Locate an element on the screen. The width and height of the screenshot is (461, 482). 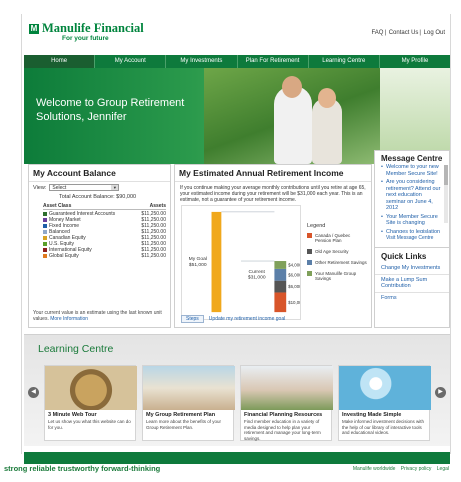
goal-bar is located at coordinates (216, 262).